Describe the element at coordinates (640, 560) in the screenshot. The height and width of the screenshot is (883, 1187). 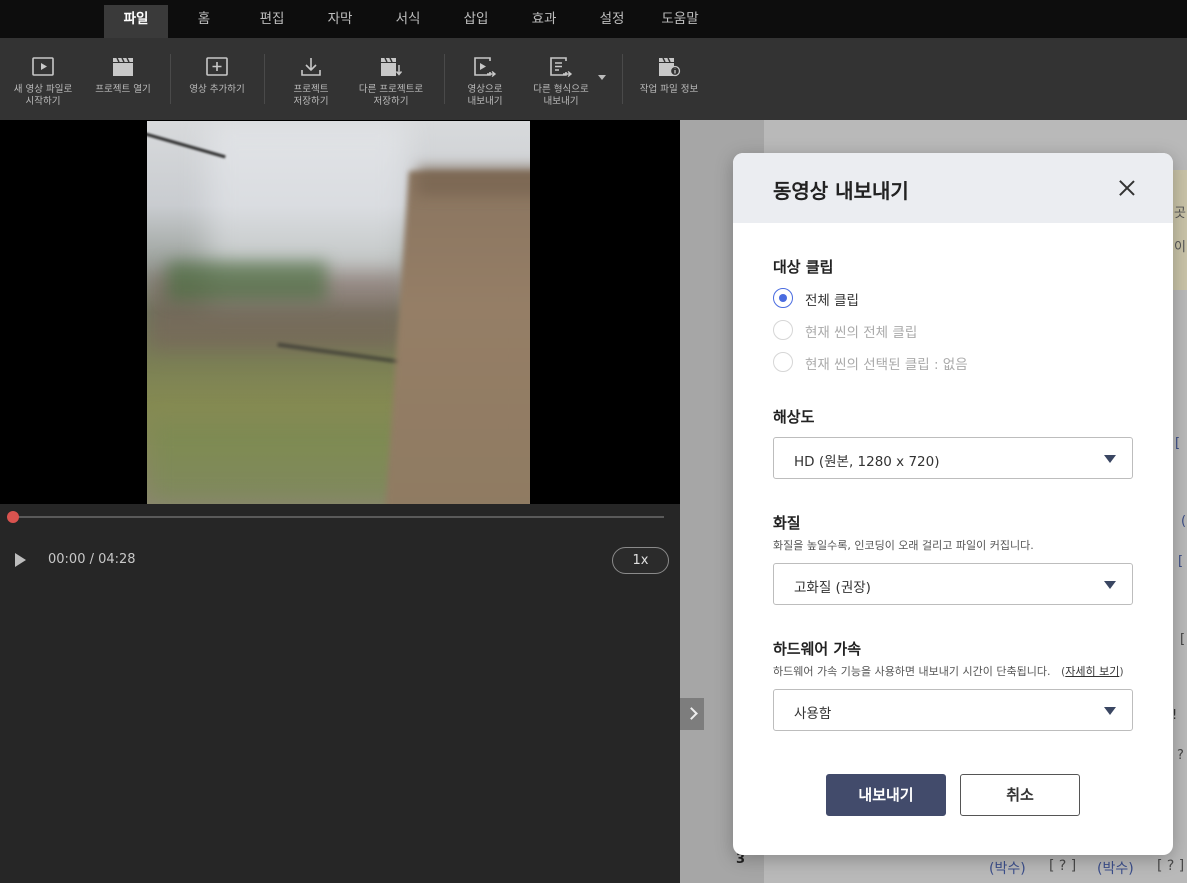
I see `playback-speed-button: 1x` at that location.